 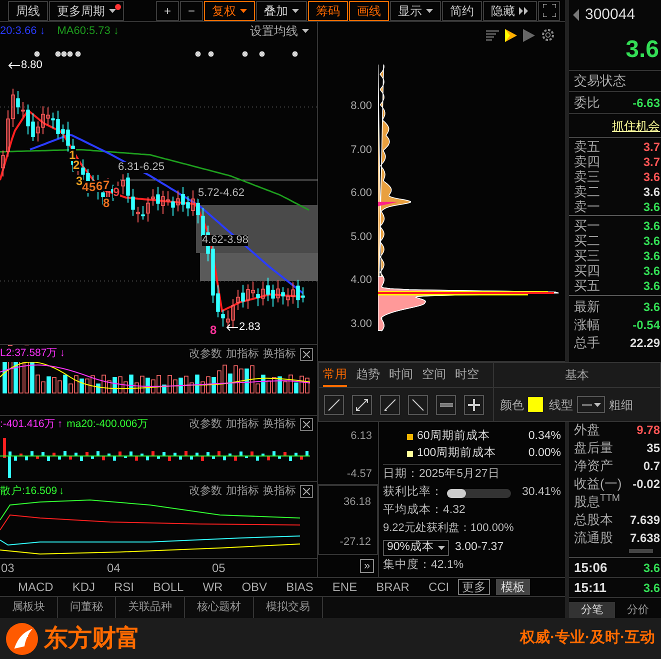 I want to click on back-arrow-icon, so click(x=576, y=15).